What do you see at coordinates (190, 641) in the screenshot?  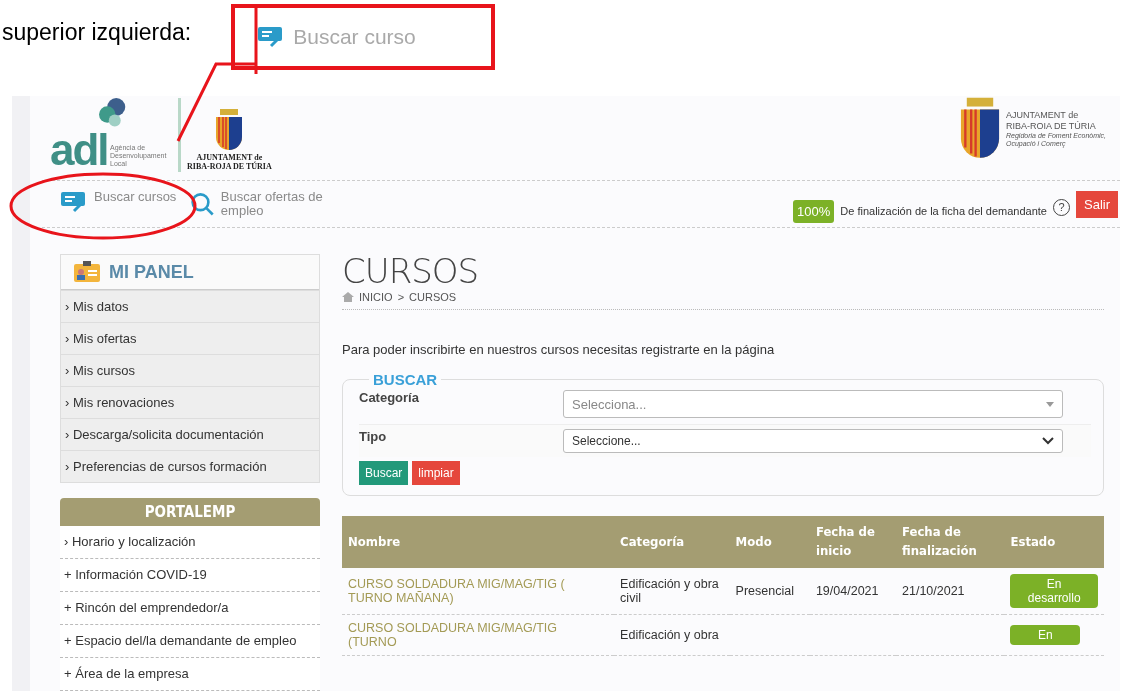 I see `portal-menu-item: + Espacio del/la demandante de empleo` at bounding box center [190, 641].